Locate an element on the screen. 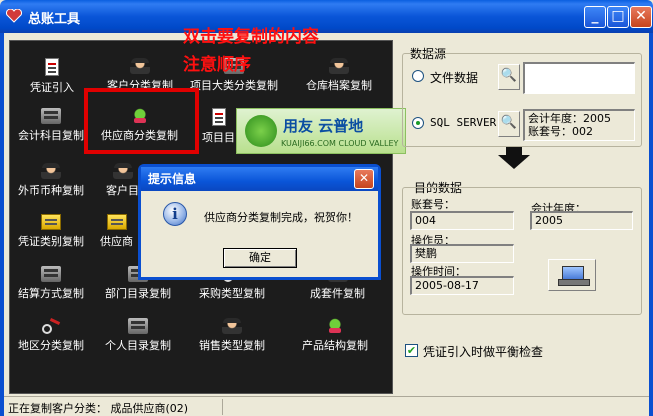  window-border-left is located at coordinates (2, 224).